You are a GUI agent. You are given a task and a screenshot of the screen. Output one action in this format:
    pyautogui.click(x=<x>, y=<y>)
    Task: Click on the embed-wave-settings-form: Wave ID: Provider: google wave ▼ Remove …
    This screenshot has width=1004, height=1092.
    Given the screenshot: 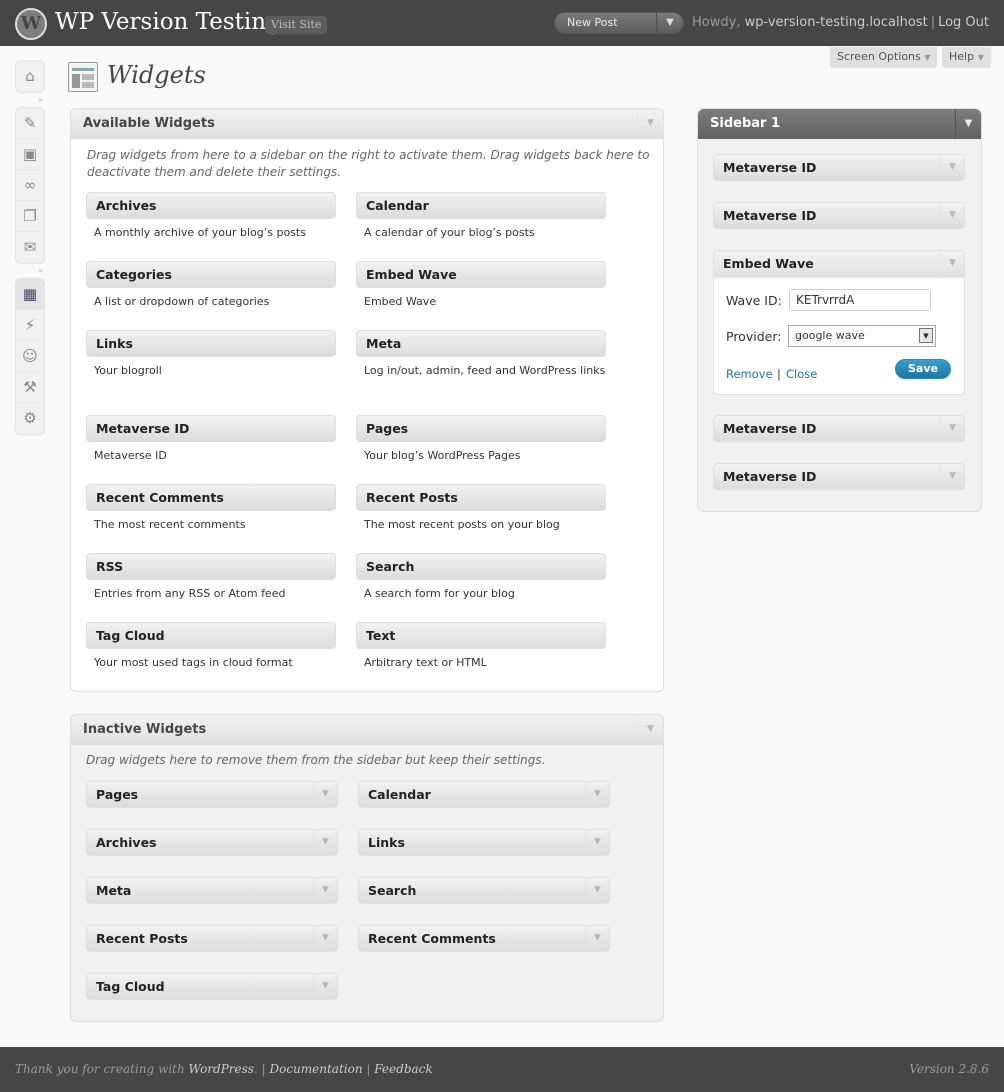 What is the action you would take?
    pyautogui.click(x=839, y=337)
    